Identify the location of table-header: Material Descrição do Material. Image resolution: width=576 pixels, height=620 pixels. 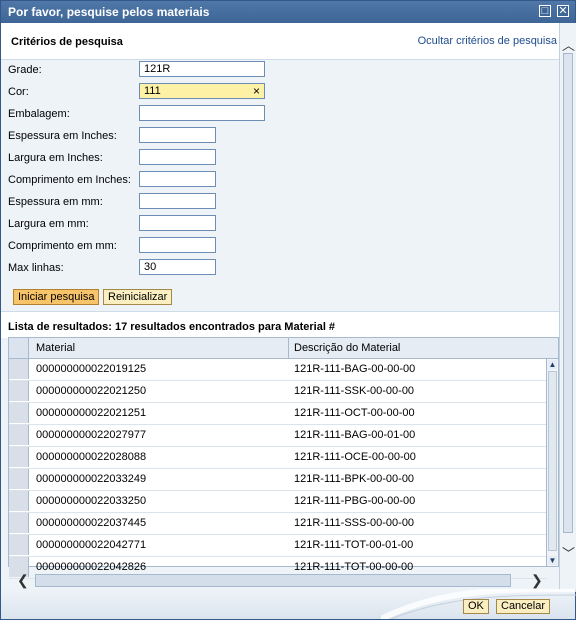
(283, 348).